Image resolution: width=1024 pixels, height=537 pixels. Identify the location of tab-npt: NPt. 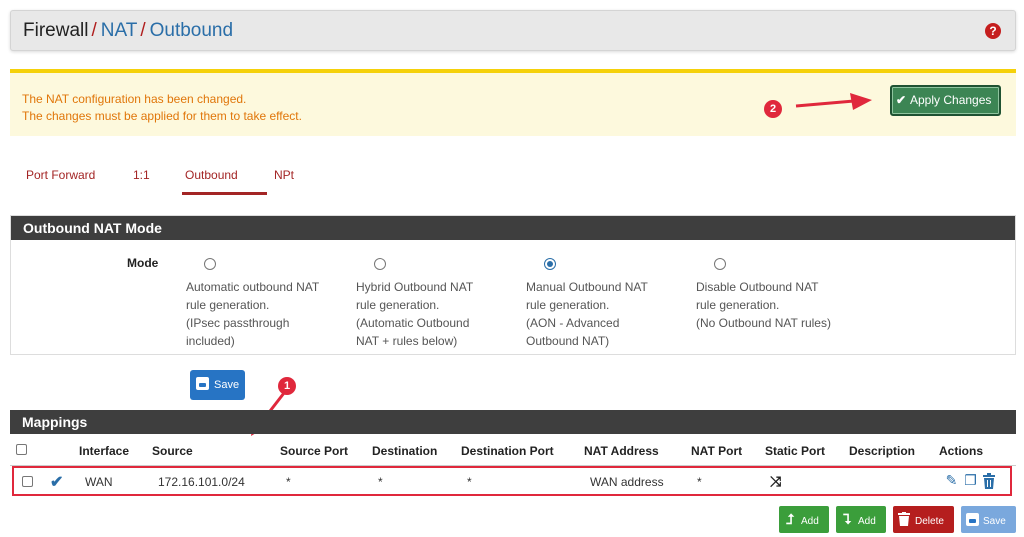
(284, 175).